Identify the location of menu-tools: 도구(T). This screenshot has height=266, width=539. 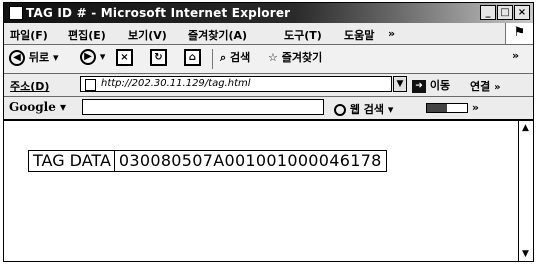
(303, 35).